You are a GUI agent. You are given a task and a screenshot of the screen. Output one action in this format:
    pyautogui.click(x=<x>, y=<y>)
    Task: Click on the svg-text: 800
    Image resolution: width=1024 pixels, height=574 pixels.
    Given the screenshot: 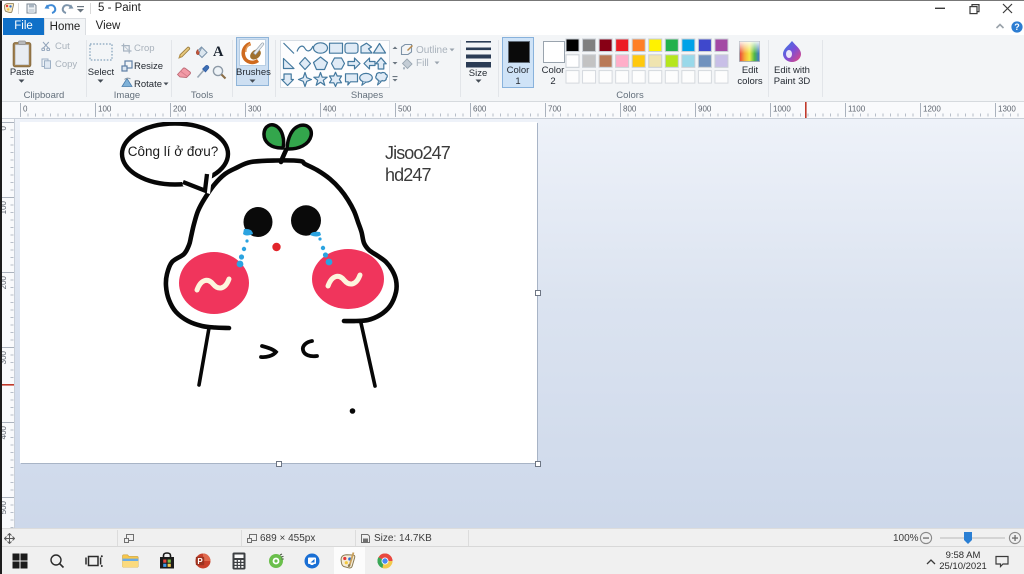 What is the action you would take?
    pyautogui.click(x=630, y=109)
    